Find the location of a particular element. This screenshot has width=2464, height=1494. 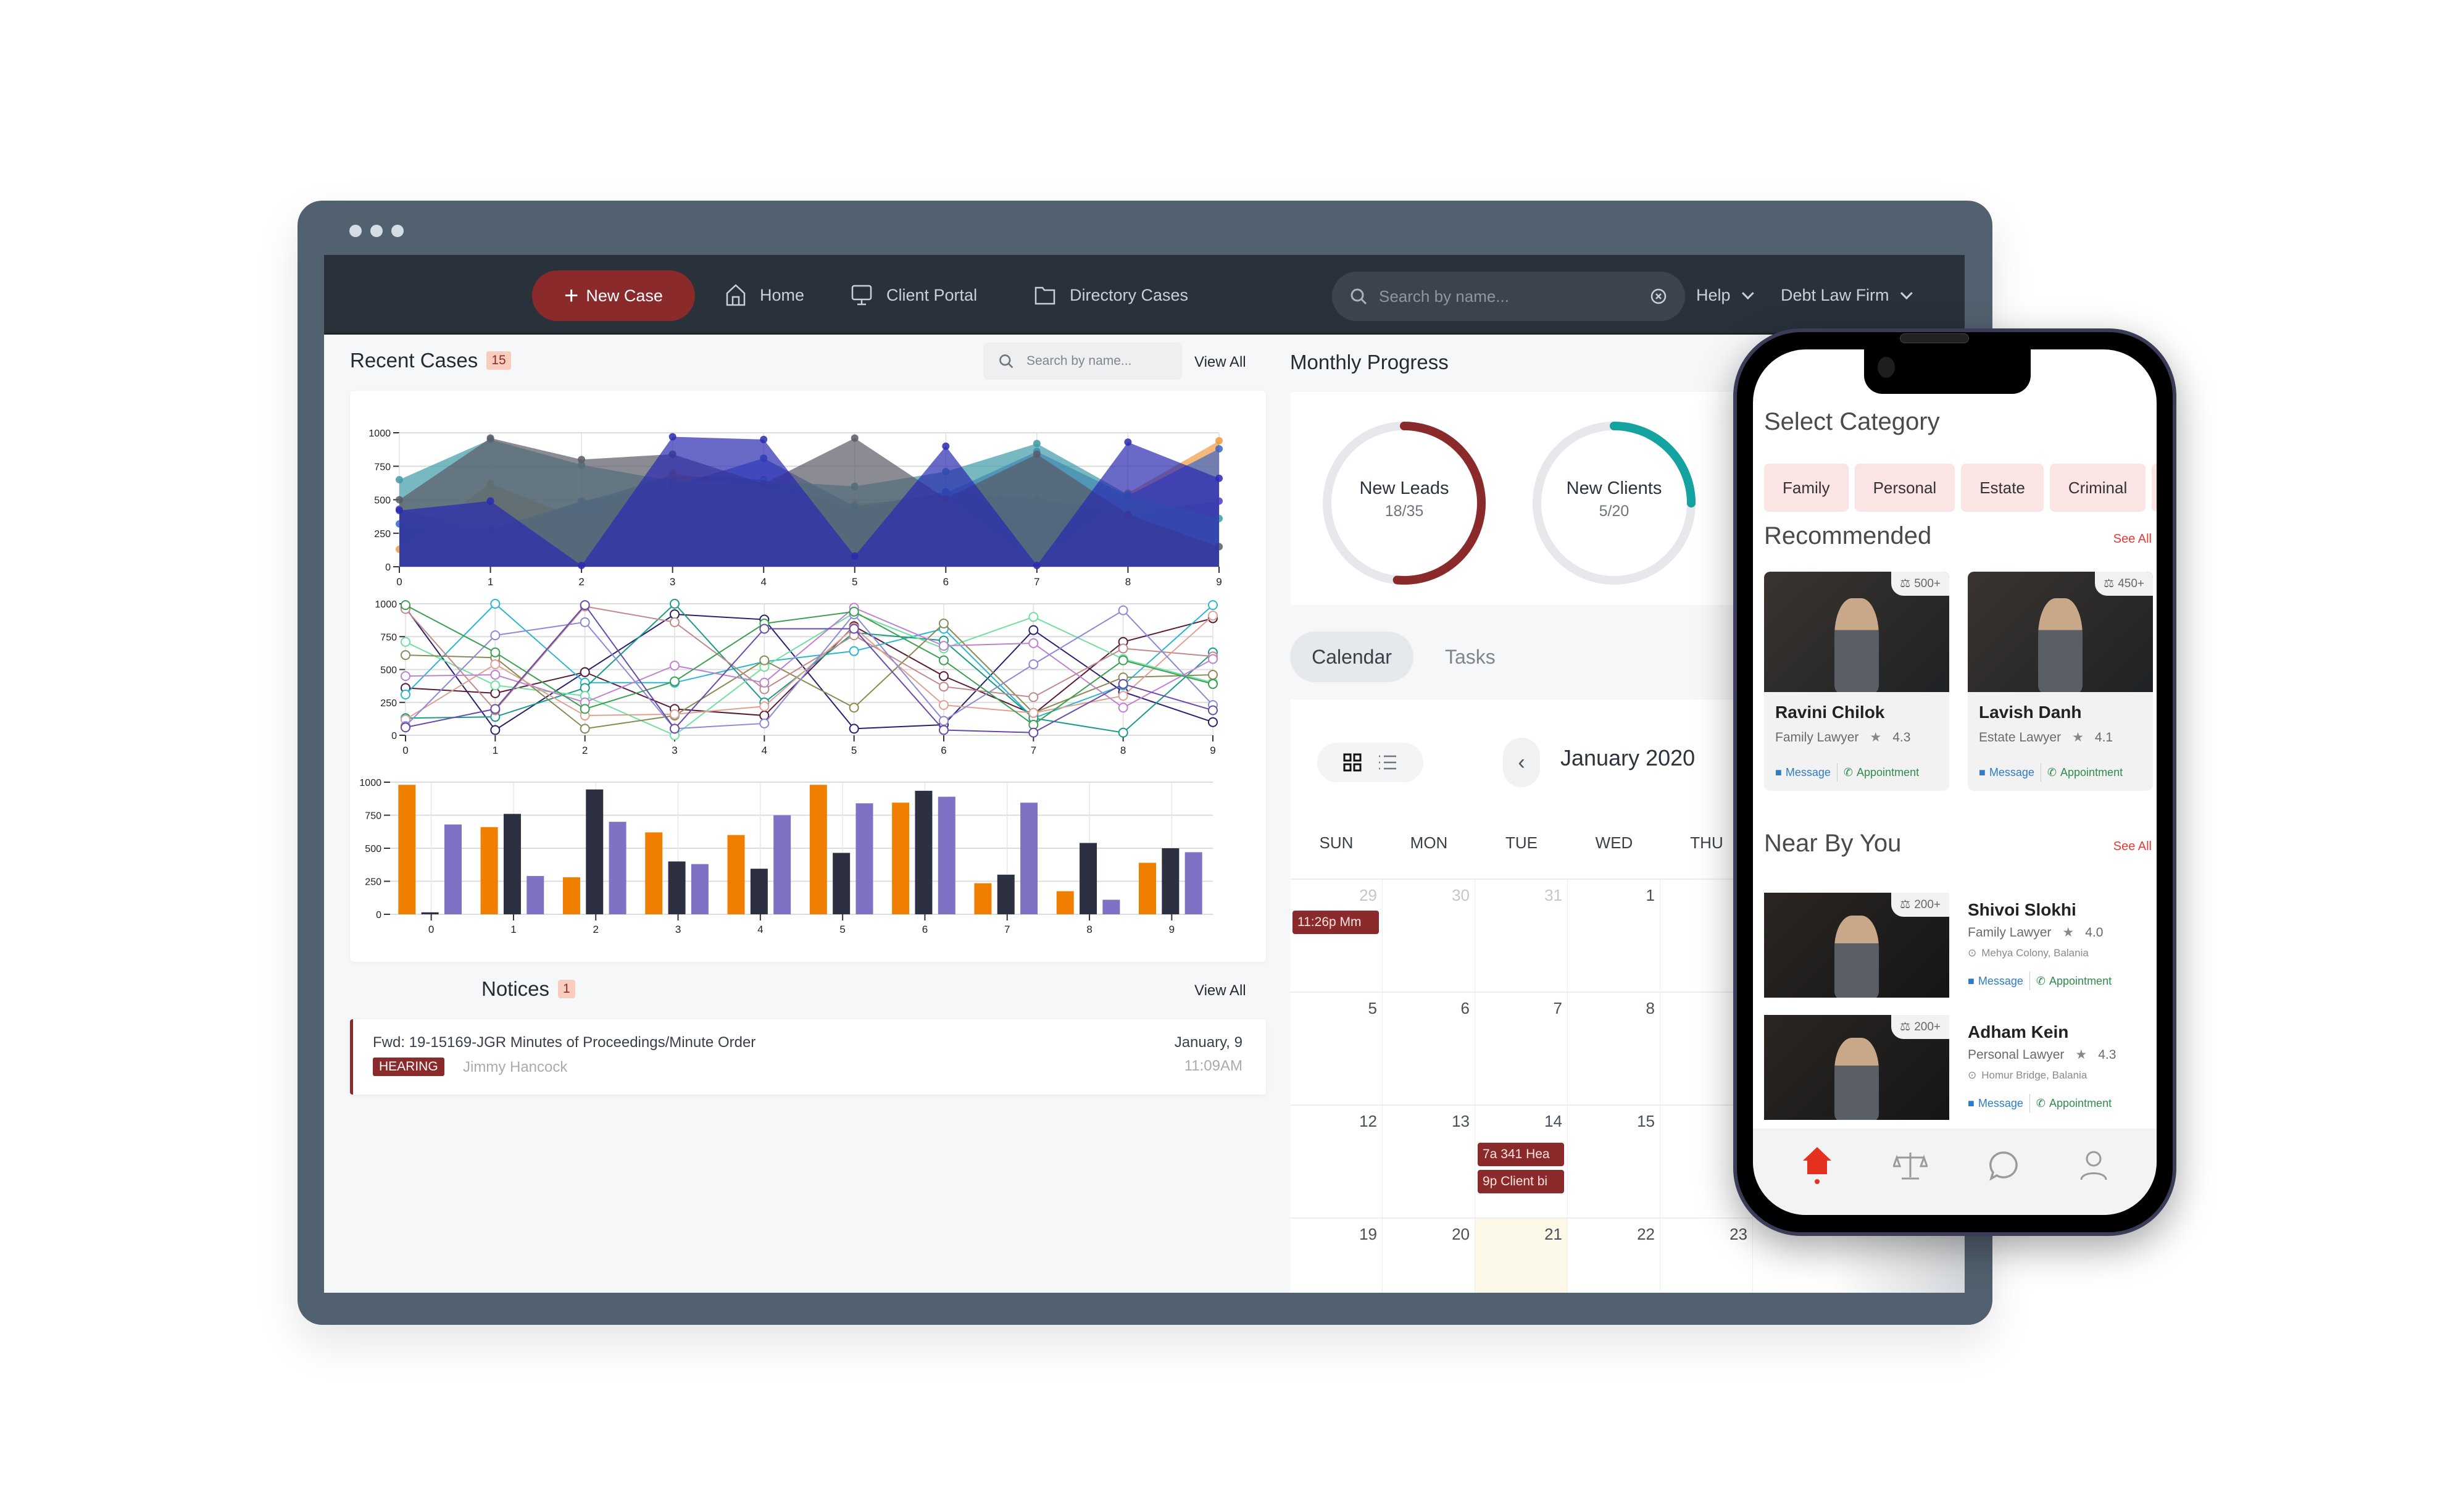

line-series is located at coordinates (809, 659).